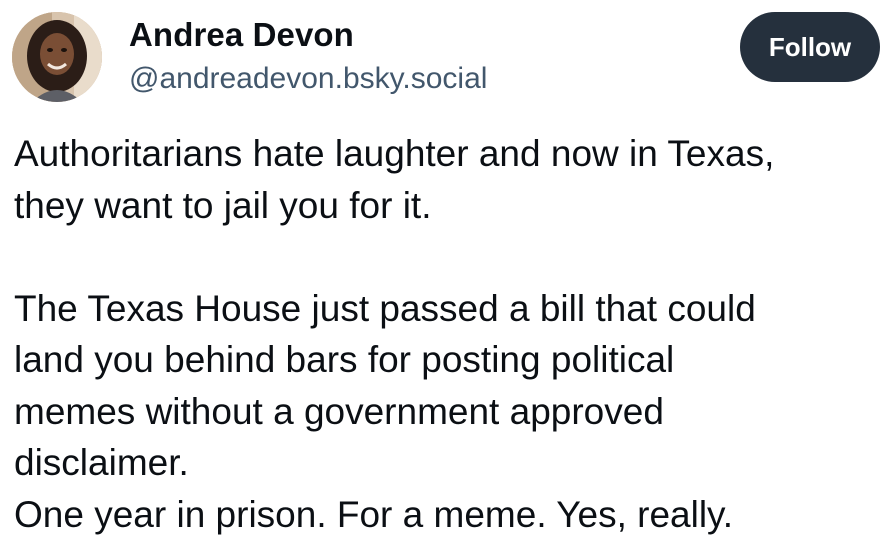  I want to click on post-text-line: memes without a government approved, so click(339, 411).